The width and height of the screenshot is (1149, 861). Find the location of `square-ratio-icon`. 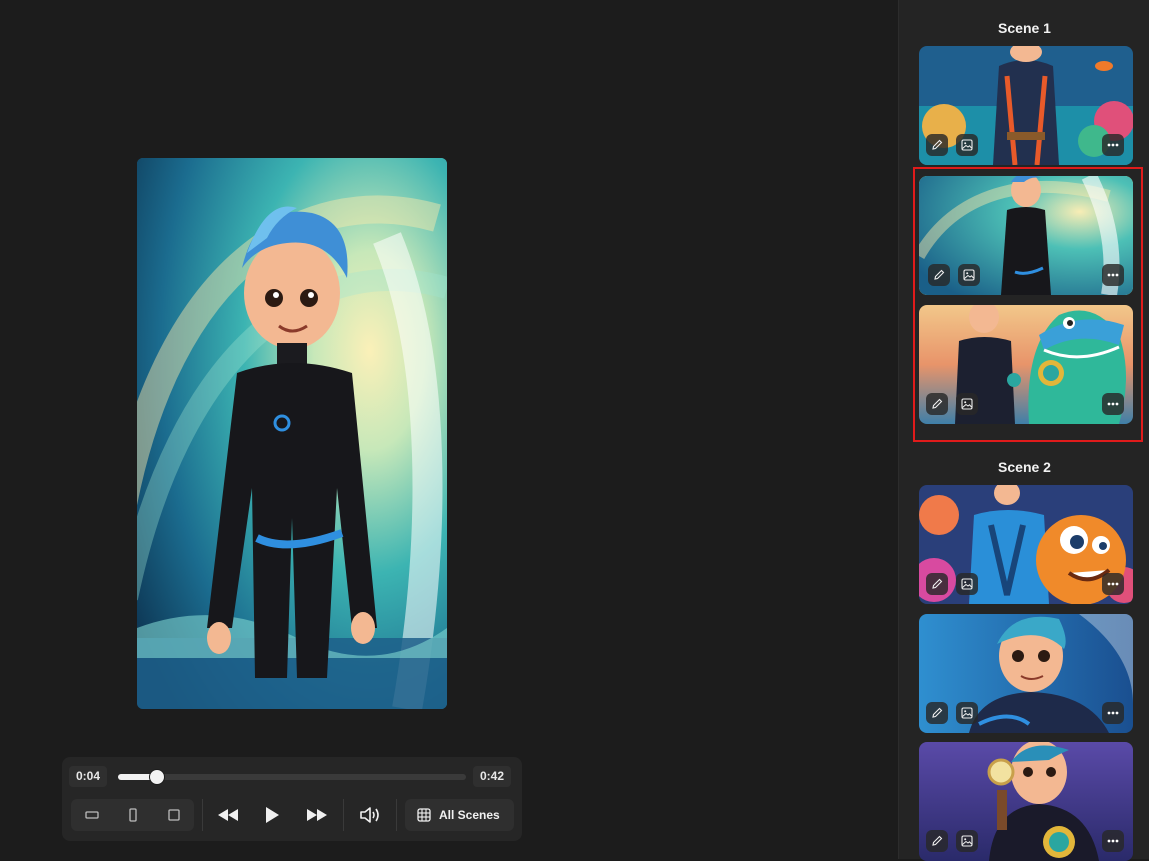

square-ratio-icon is located at coordinates (173, 815).